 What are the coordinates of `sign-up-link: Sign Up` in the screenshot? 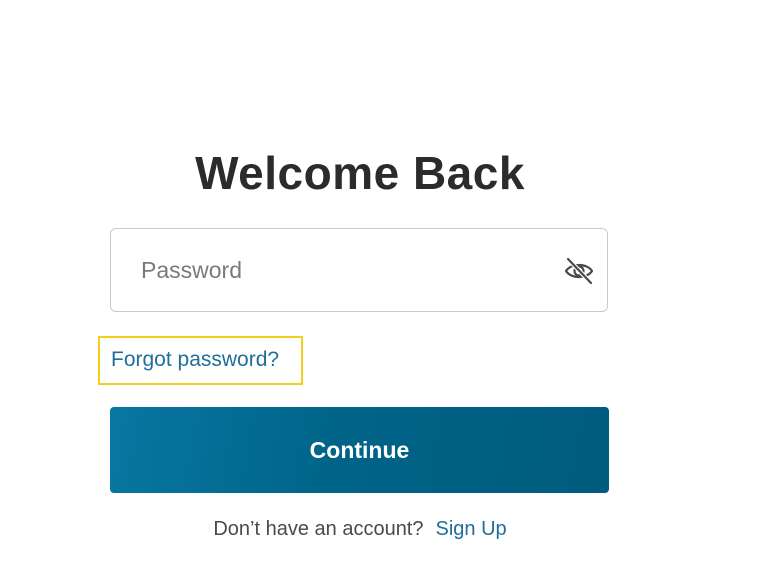 It's located at (471, 529).